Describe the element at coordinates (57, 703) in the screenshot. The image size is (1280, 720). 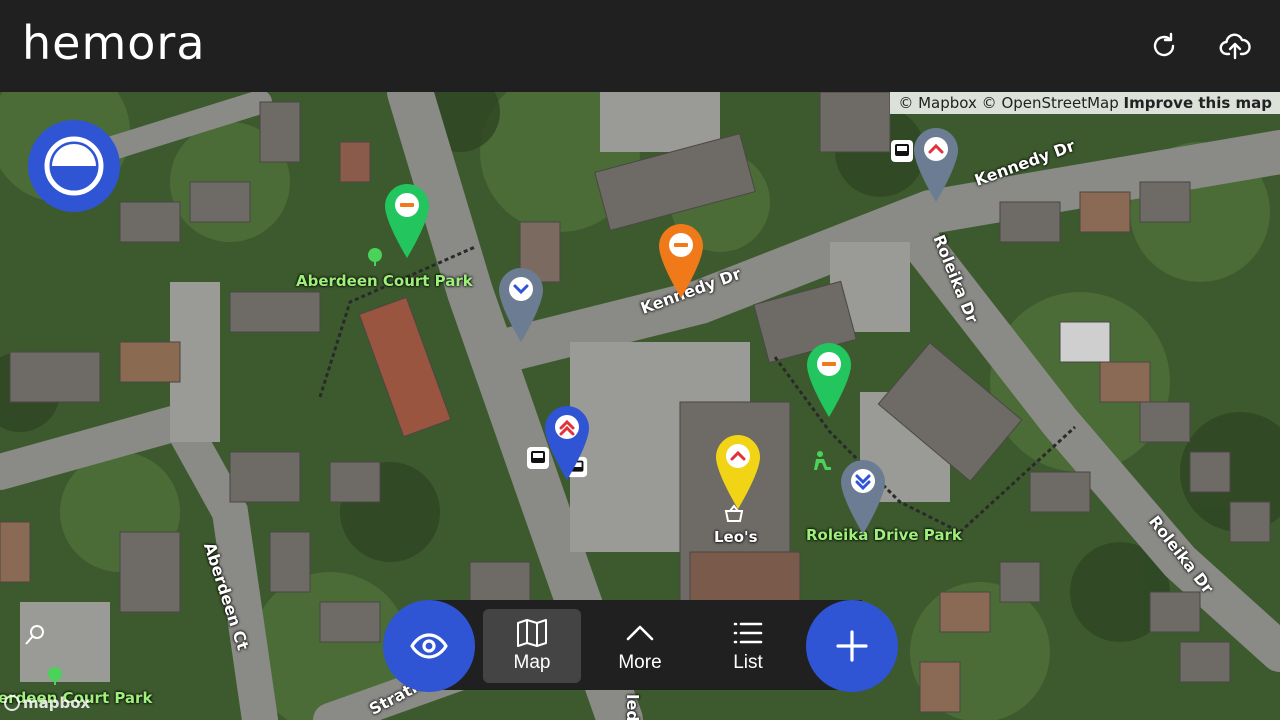
I see `mapbox-logo-text: mapbox` at that location.